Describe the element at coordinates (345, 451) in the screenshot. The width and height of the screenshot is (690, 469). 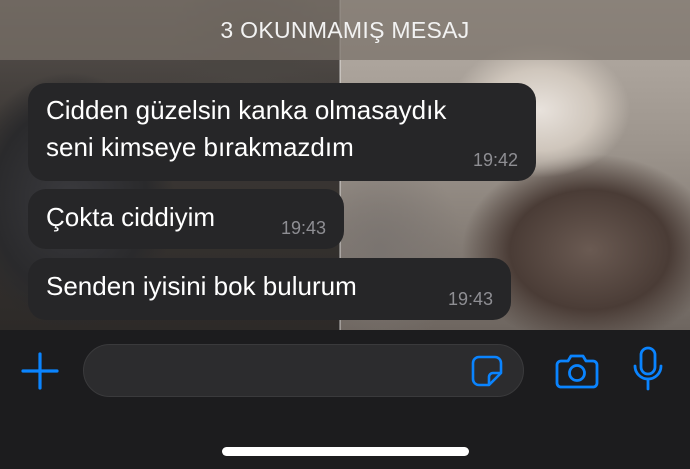
I see `home-indicator` at that location.